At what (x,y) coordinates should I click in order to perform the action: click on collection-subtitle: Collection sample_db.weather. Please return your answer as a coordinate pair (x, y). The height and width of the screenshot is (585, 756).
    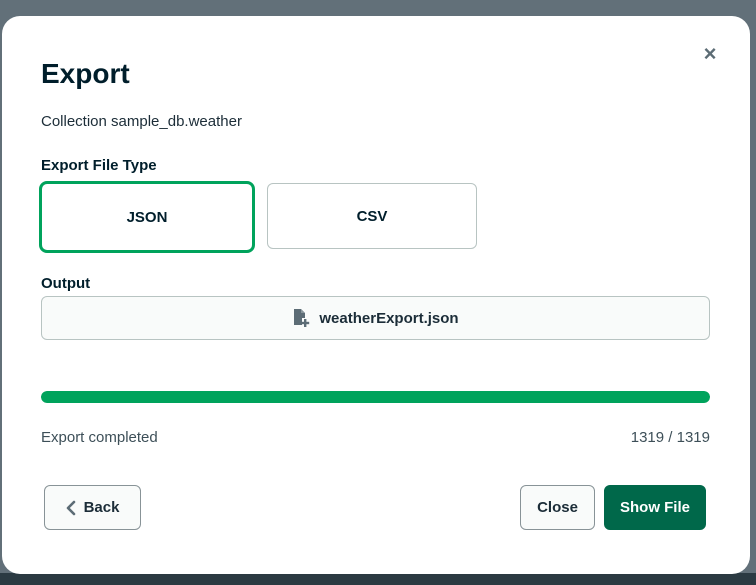
    Looking at the image, I should click on (141, 121).